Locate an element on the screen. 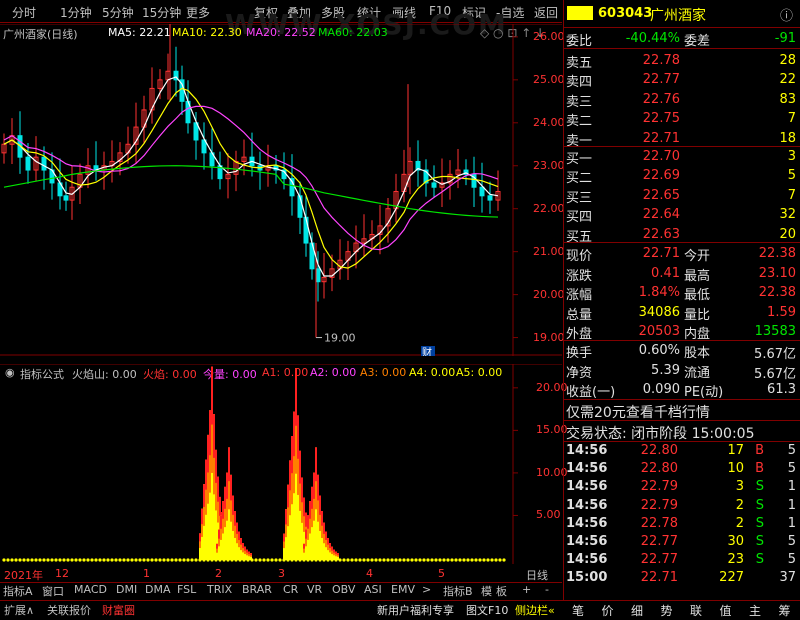  right-tab: 联 is located at coordinates (696, 610).